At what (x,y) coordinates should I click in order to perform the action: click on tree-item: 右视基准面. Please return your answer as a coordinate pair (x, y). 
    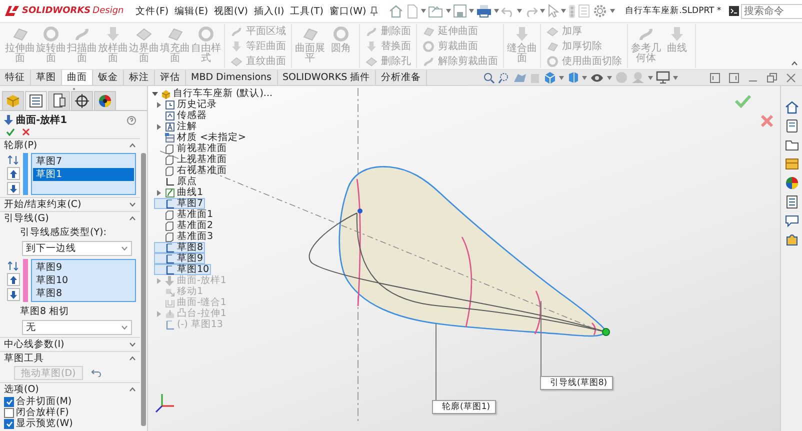
    Looking at the image, I should click on (191, 170).